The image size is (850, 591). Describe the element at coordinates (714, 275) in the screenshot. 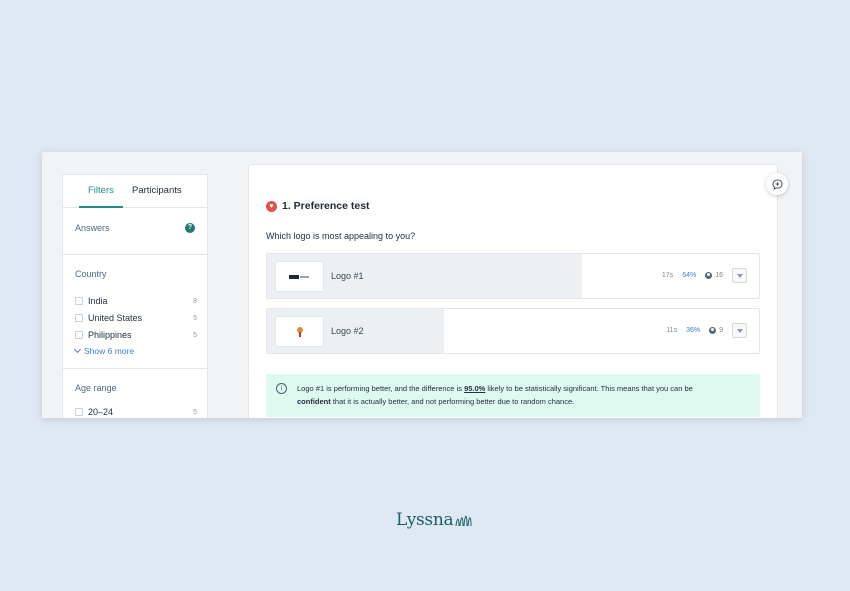

I see `vote-count: 16` at that location.